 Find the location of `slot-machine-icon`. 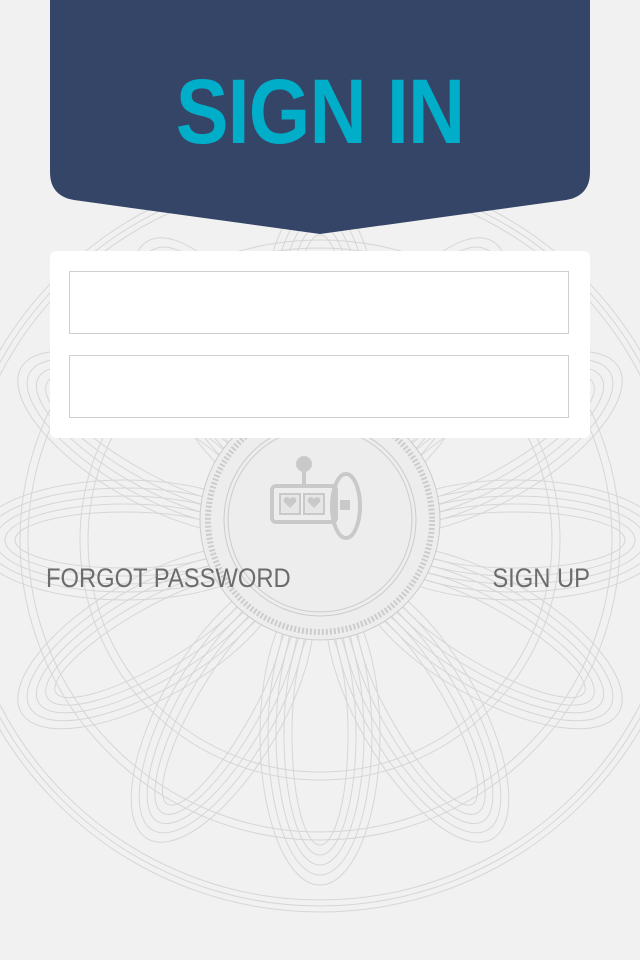

slot-machine-icon is located at coordinates (316, 498).